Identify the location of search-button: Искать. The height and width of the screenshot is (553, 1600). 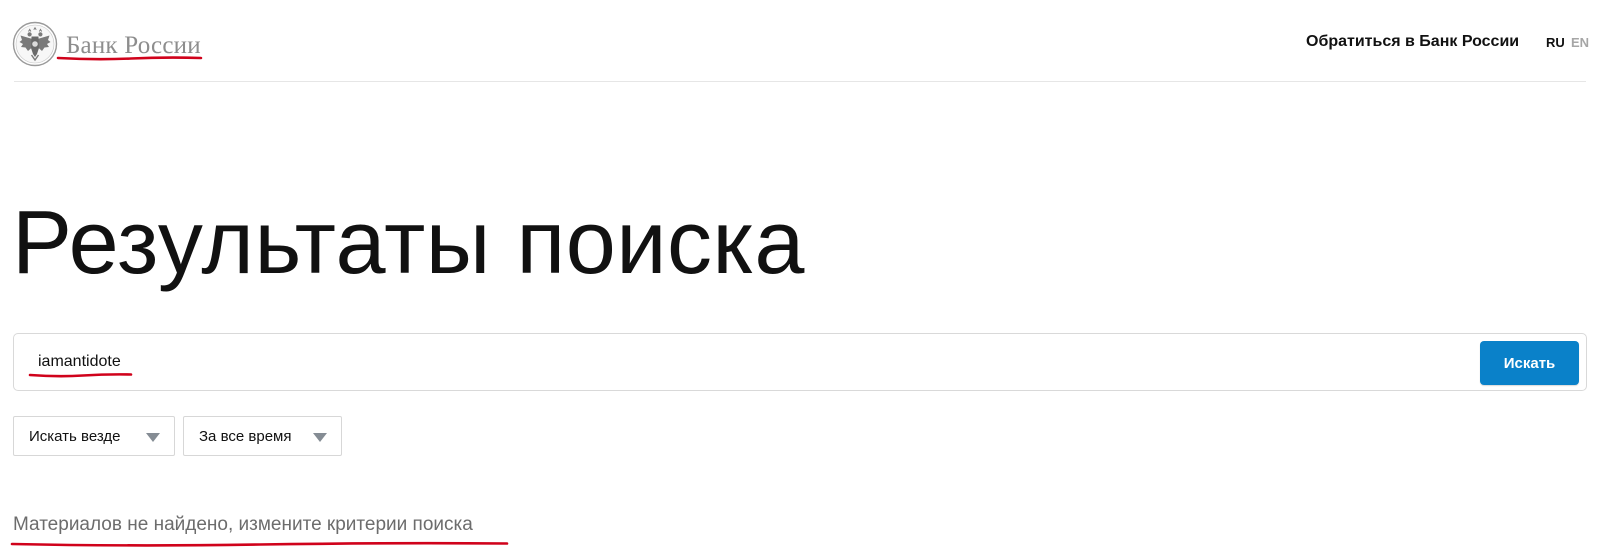
(1529, 363).